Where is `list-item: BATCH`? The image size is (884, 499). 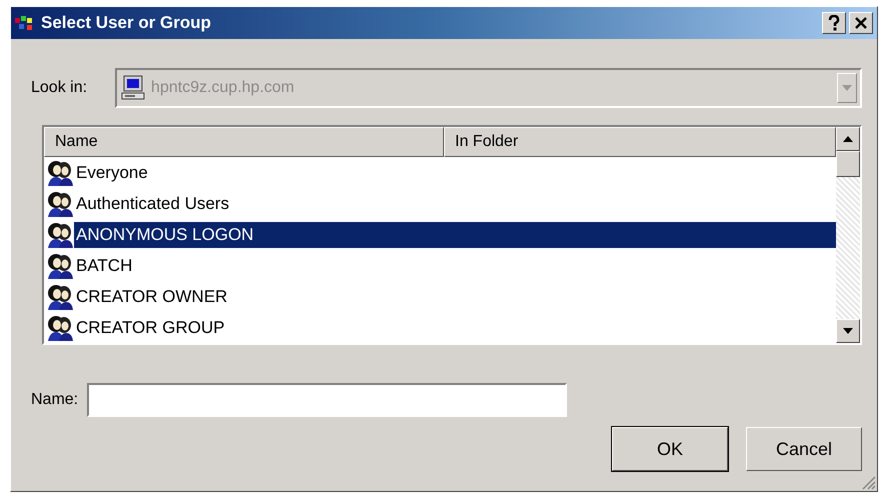
list-item: BATCH is located at coordinates (104, 265).